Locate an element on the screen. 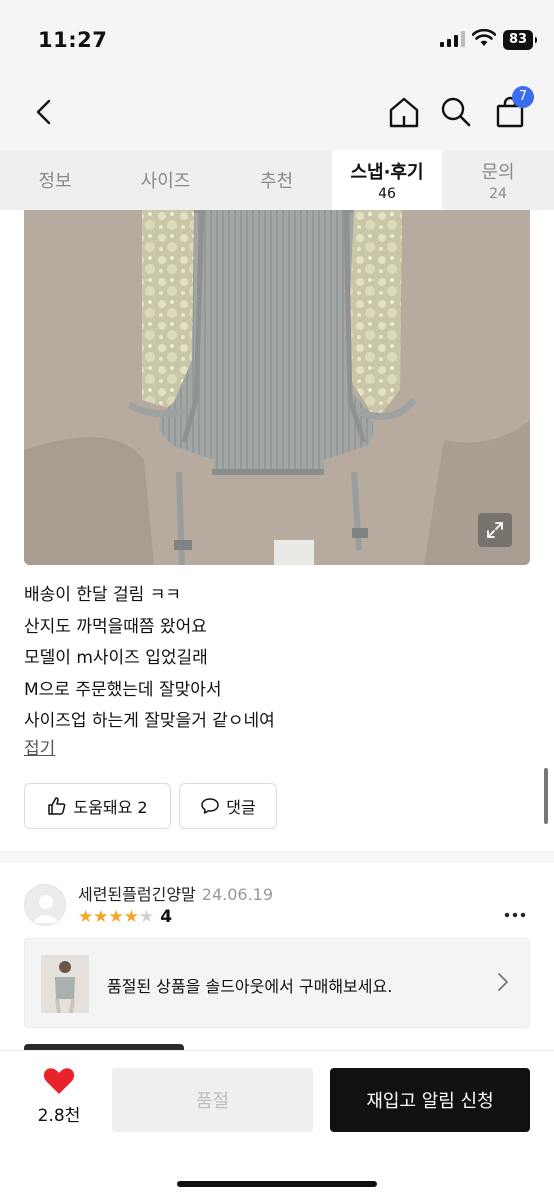  product-thumbnail is located at coordinates (65, 984).